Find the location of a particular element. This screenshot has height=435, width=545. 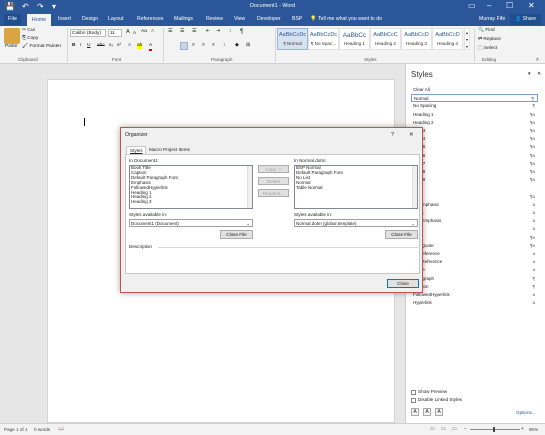

collapse-ribbon-icon: ˄ is located at coordinates (537, 60).